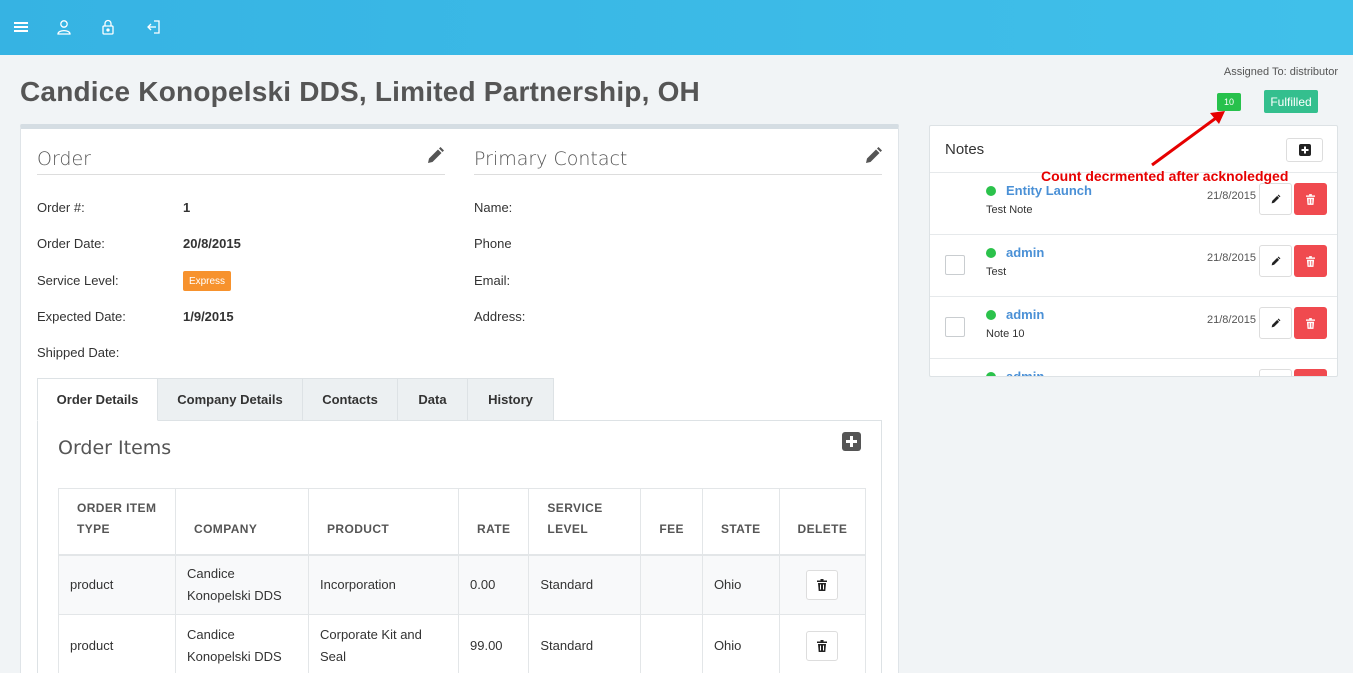 Image resolution: width=1353 pixels, height=673 pixels. What do you see at coordinates (1049, 190) in the screenshot?
I see `note-author: Entity Launch` at bounding box center [1049, 190].